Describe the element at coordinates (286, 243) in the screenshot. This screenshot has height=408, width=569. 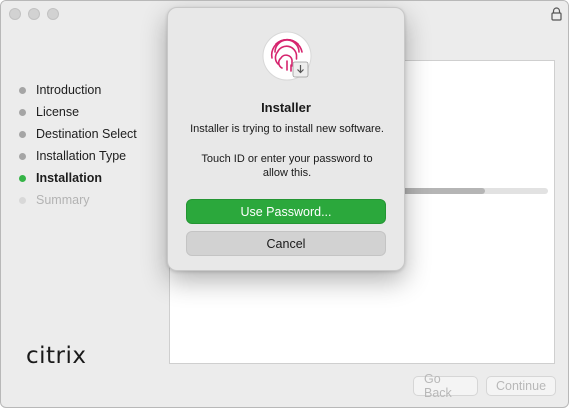
I see `cancel-button: Cancel` at that location.